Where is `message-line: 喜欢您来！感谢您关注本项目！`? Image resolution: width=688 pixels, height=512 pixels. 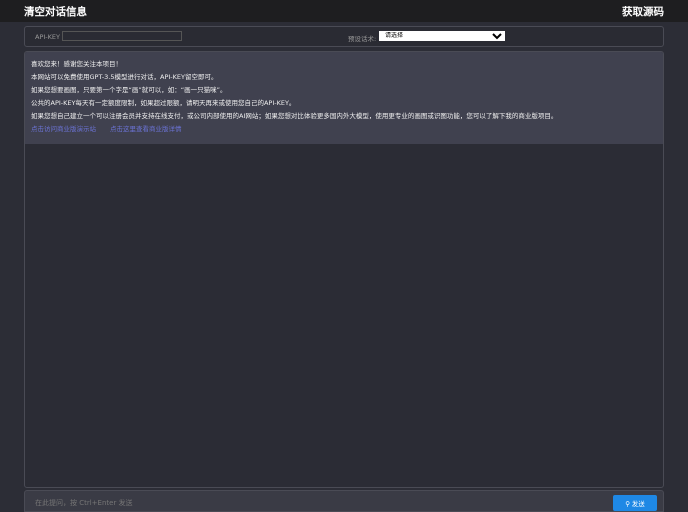 message-line: 喜欢您来！感谢您关注本项目！ is located at coordinates (76, 64).